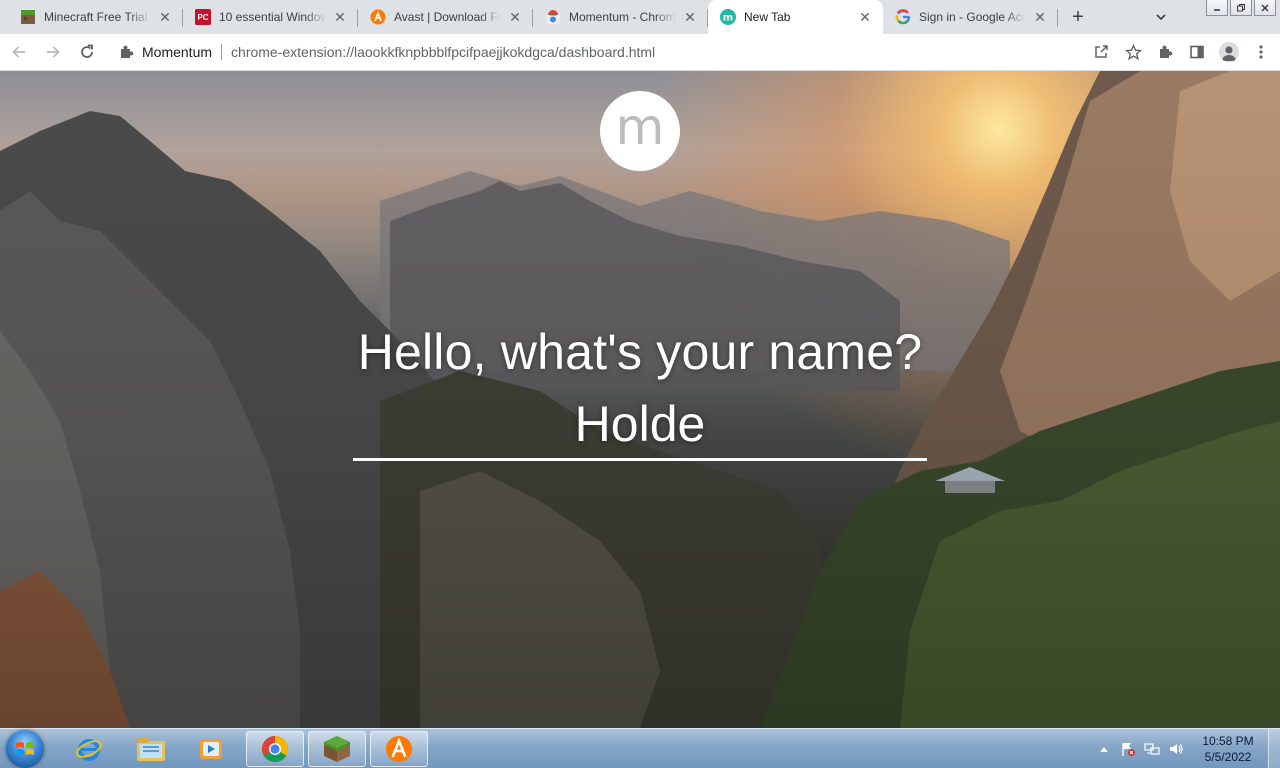 The image size is (1280, 768). I want to click on taskbar-avast, so click(399, 749).